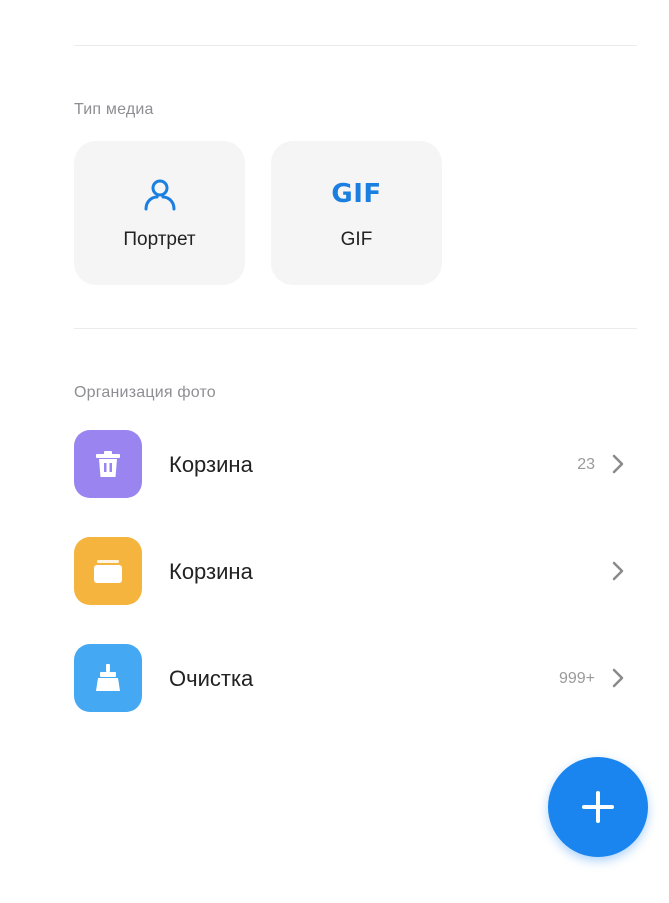 The image size is (669, 903). What do you see at coordinates (211, 678) in the screenshot?
I see `list-item-cleaner-label: Очистка` at bounding box center [211, 678].